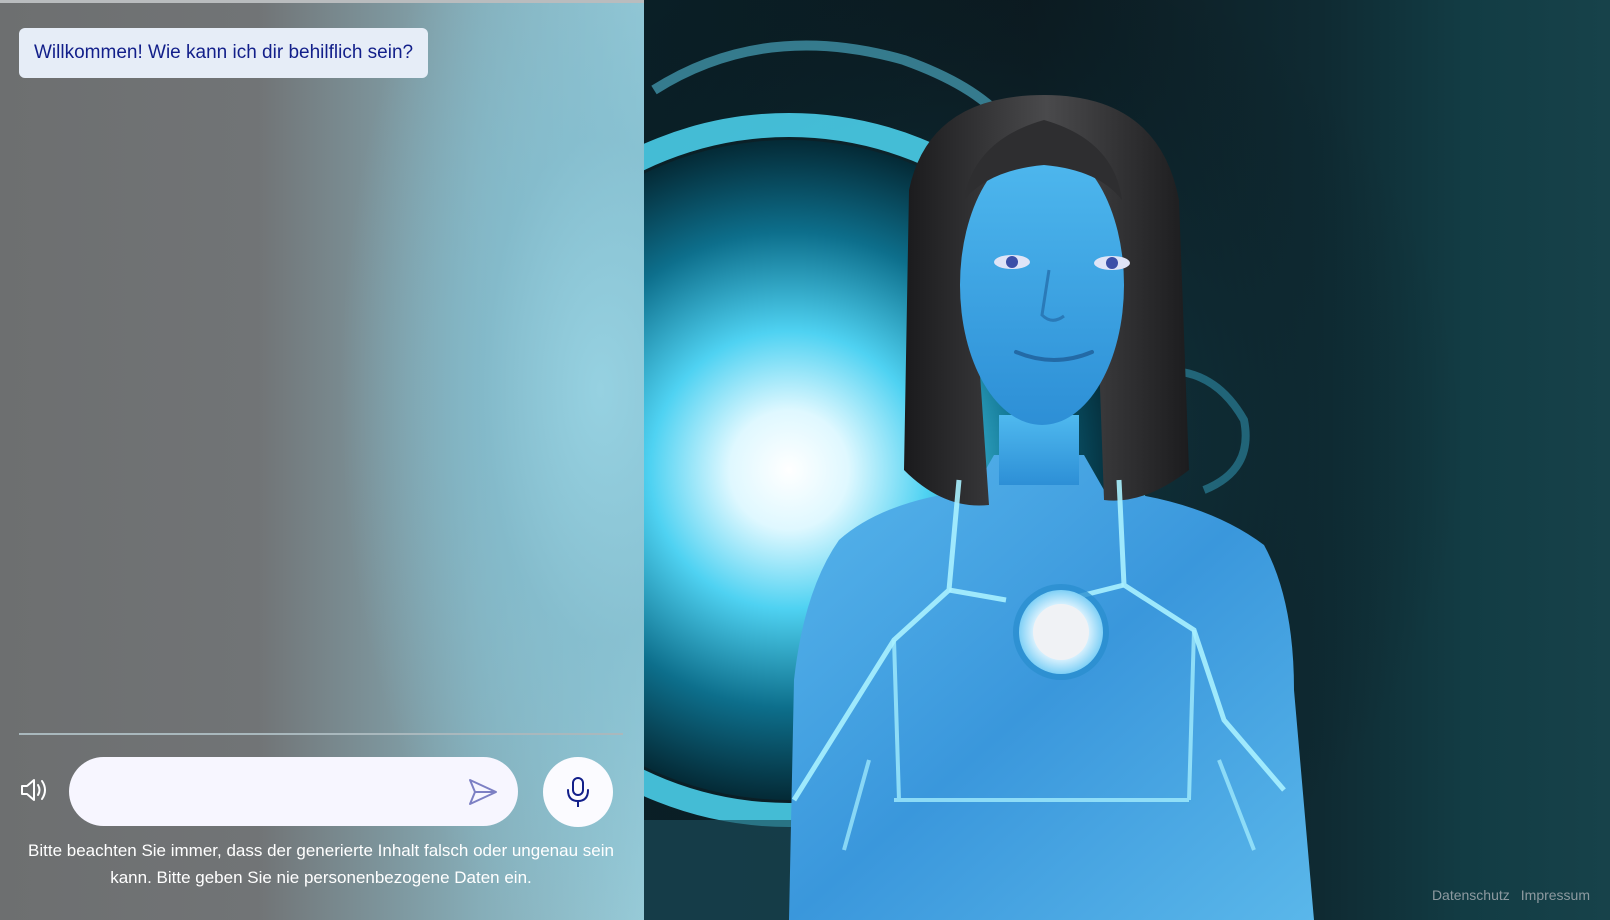 The height and width of the screenshot is (920, 1610). What do you see at coordinates (321, 734) in the screenshot?
I see `input-divider` at bounding box center [321, 734].